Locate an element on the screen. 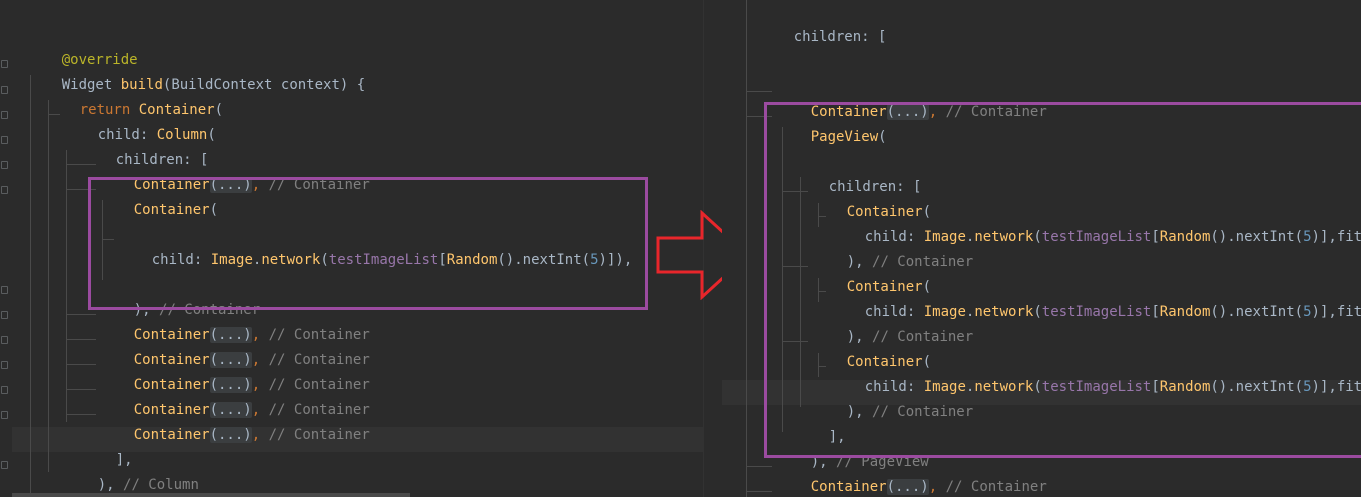 This screenshot has height=497, width=1361. fold-gutter is located at coordinates (5, 248).